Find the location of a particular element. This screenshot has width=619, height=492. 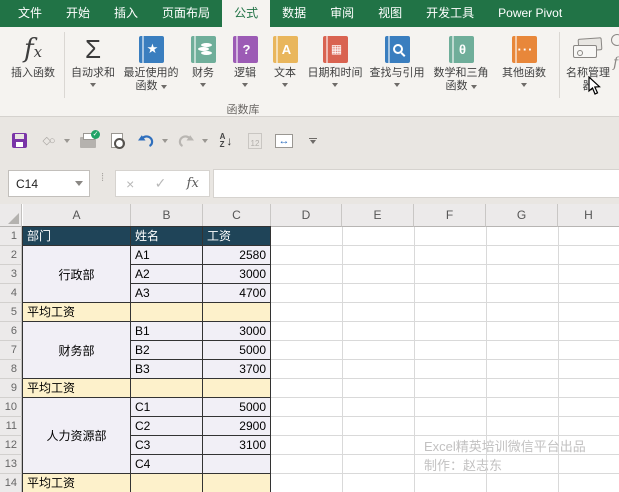

insert-function-fx-icon: fx is located at coordinates (193, 183).